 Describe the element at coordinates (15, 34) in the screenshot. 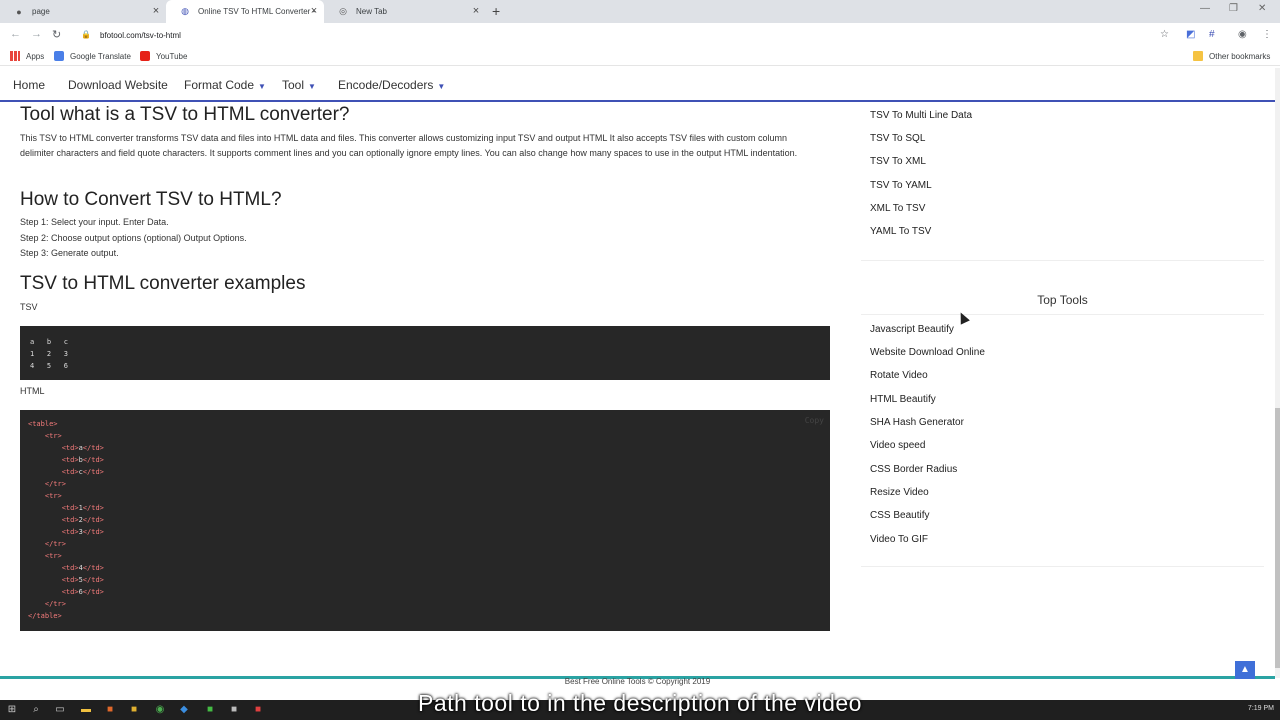

I see `back-icon: ←` at that location.